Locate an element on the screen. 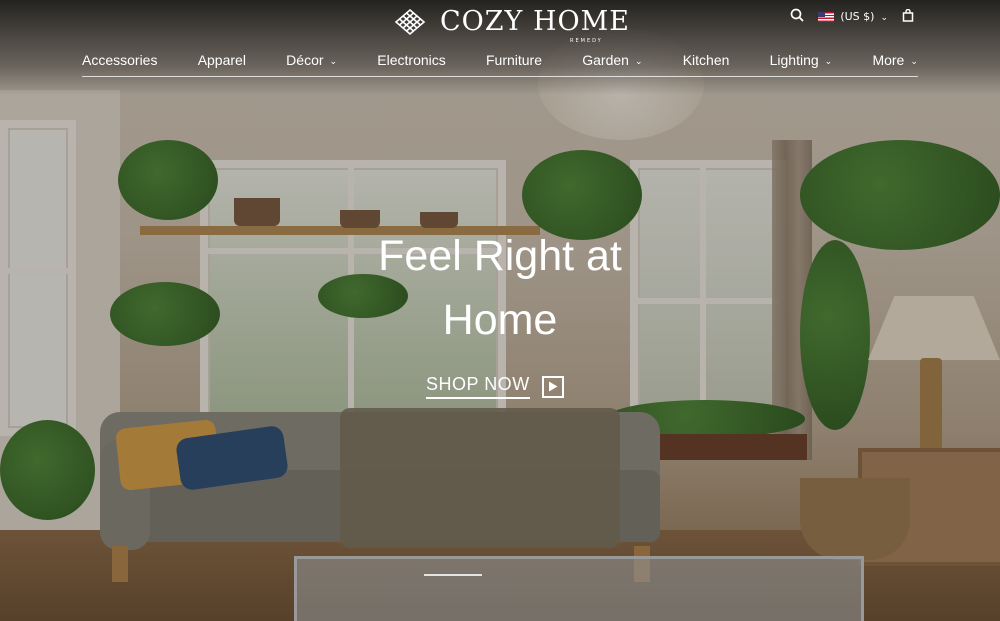  nav-label: Décor is located at coordinates (305, 60).